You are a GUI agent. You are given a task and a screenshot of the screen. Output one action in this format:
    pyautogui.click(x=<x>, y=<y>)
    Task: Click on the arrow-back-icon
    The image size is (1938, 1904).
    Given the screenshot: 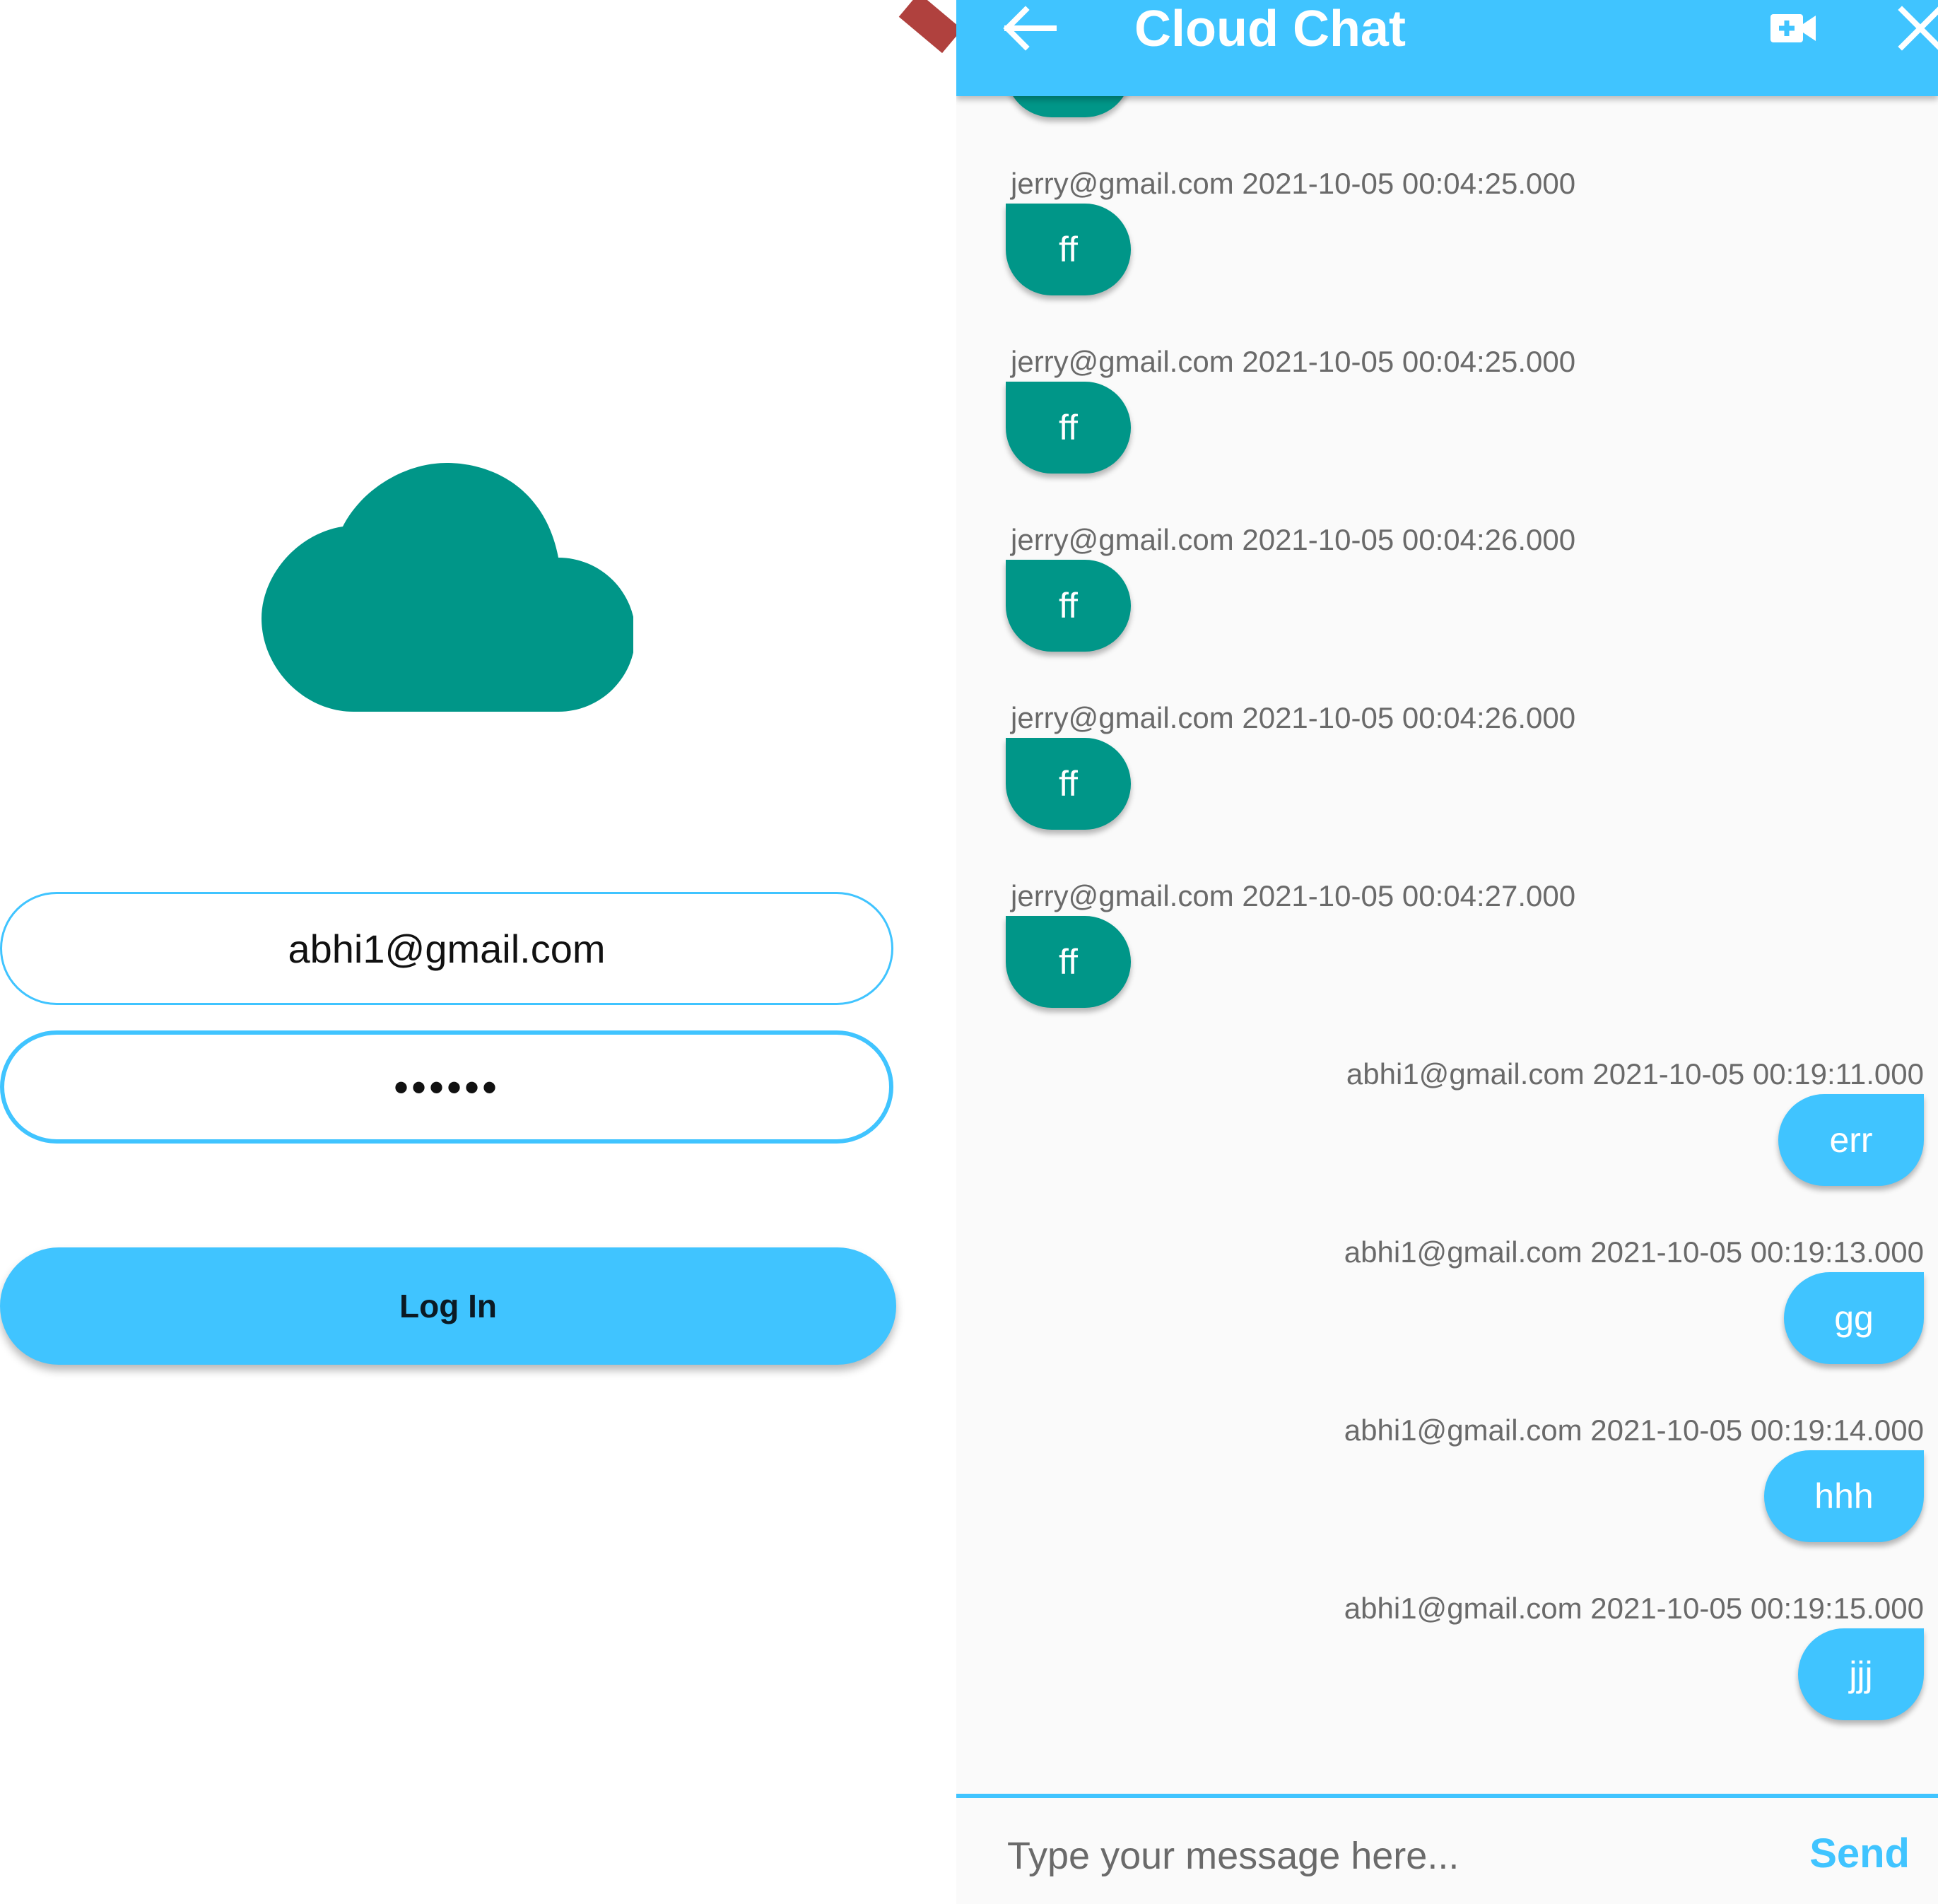 What is the action you would take?
    pyautogui.click(x=1028, y=29)
    